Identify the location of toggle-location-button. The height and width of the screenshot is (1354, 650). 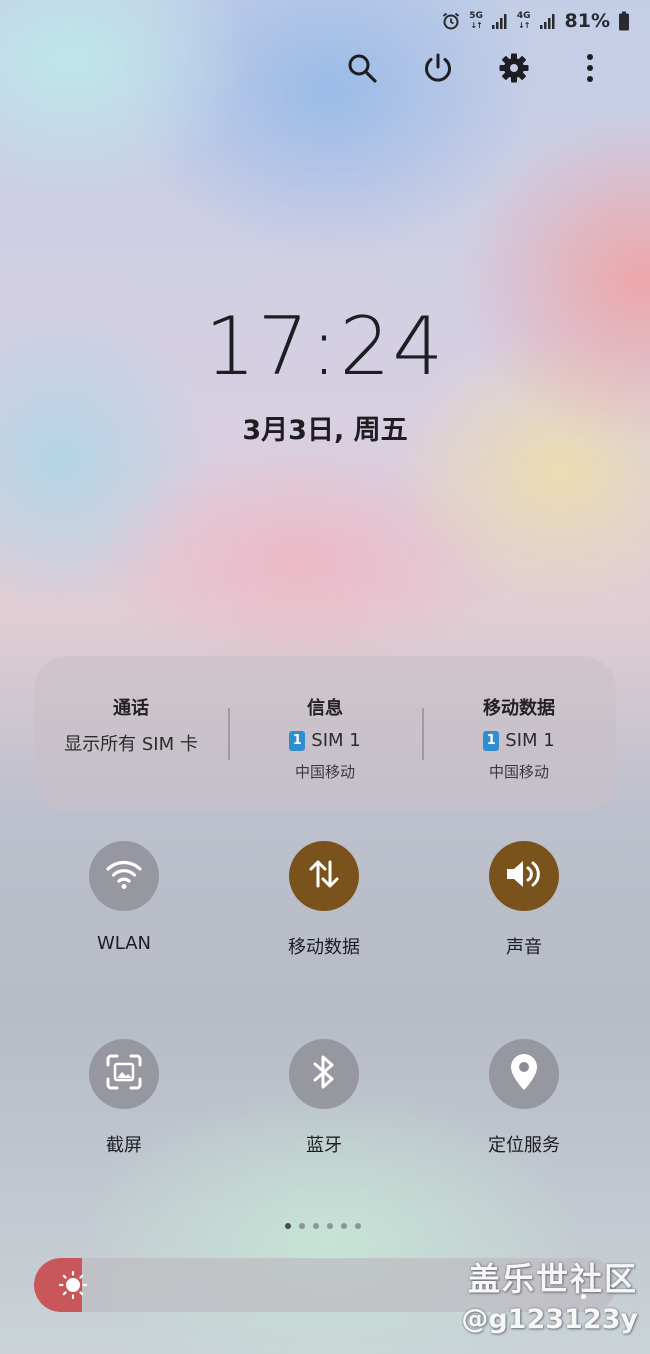
(524, 1074).